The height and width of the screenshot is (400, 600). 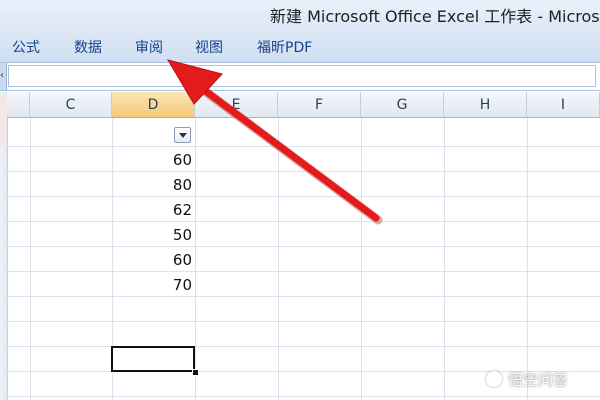 What do you see at coordinates (195, 372) in the screenshot?
I see `fill-handle` at bounding box center [195, 372].